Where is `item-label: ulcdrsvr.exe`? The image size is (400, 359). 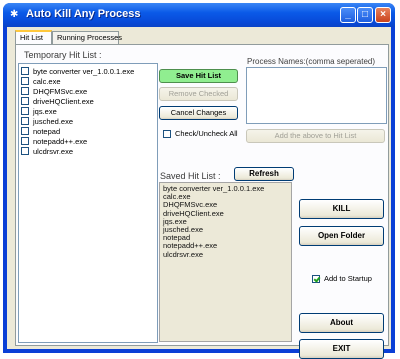
item-label: ulcdrsvr.exe is located at coordinates (53, 151).